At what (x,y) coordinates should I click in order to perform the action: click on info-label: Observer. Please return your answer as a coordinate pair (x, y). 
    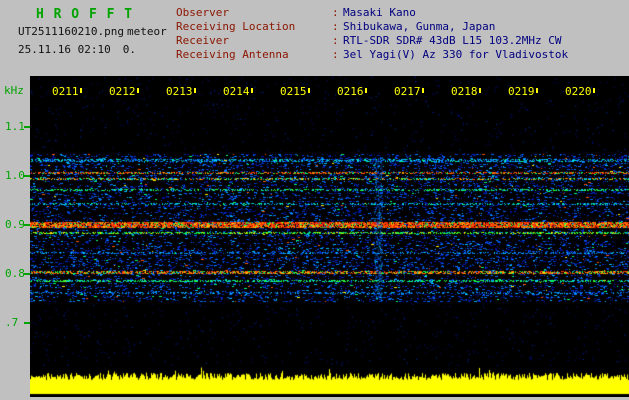
    Looking at the image, I should click on (202, 12).